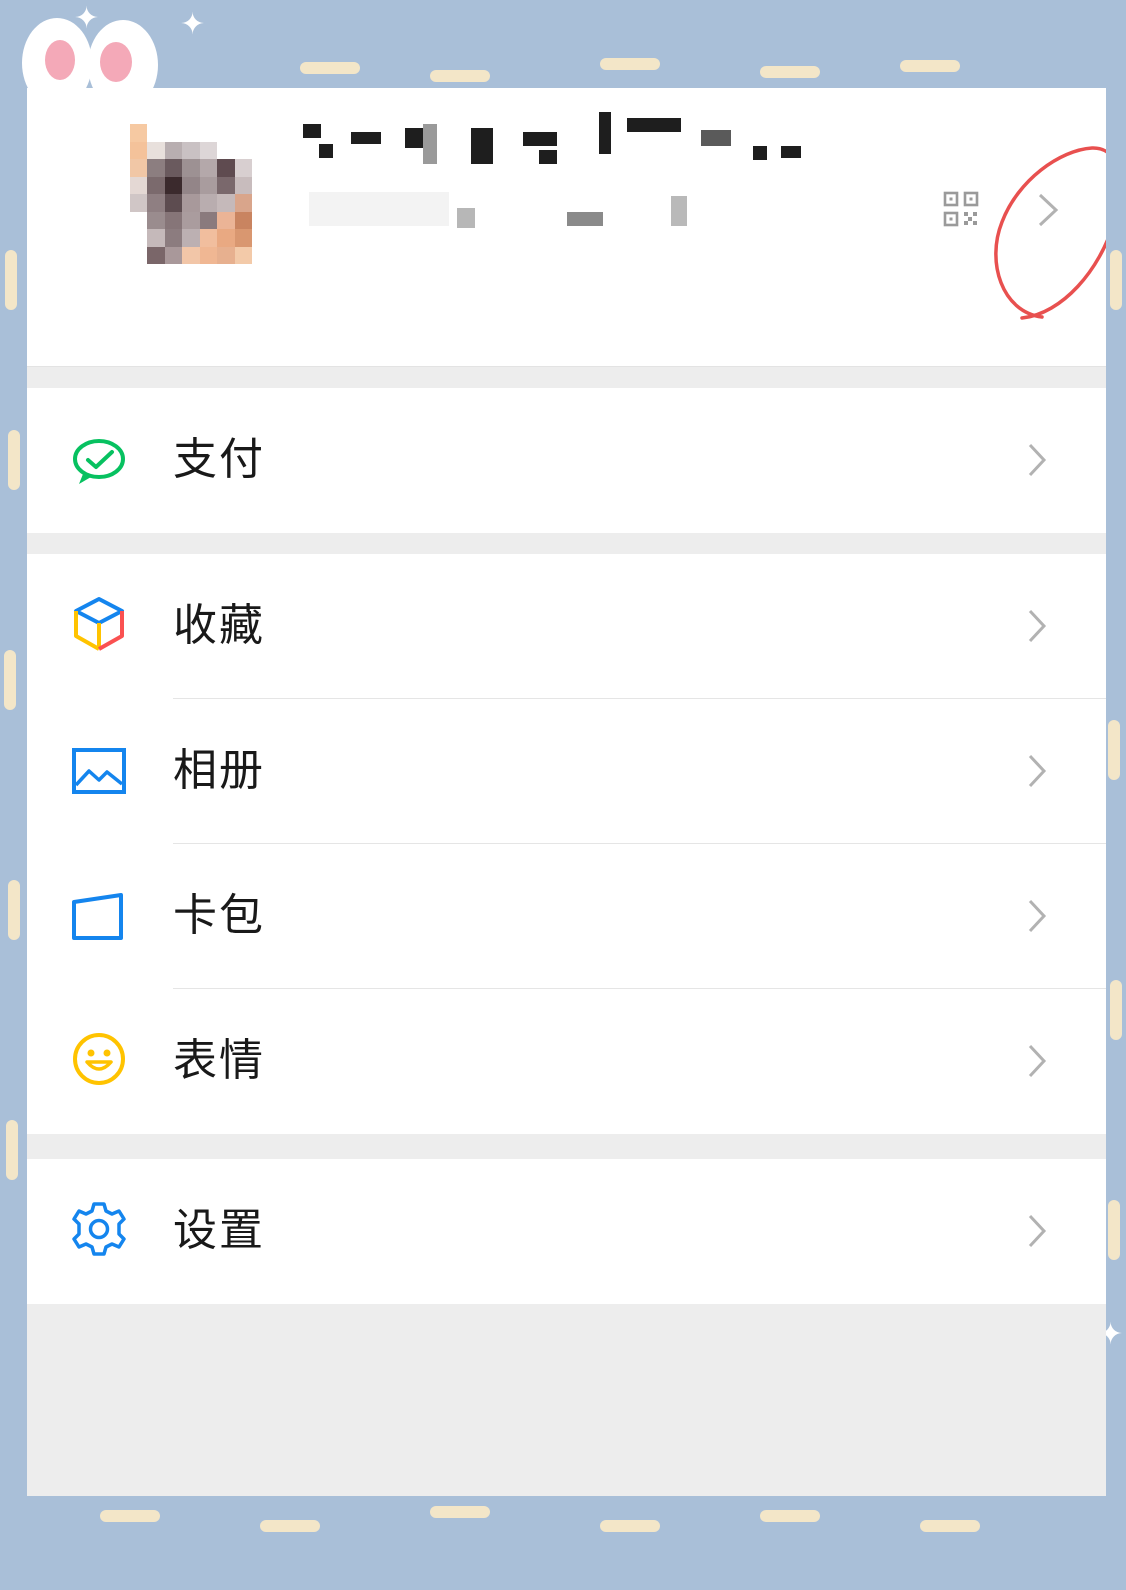  What do you see at coordinates (97, 916) in the screenshot?
I see `wallet-icon` at bounding box center [97, 916].